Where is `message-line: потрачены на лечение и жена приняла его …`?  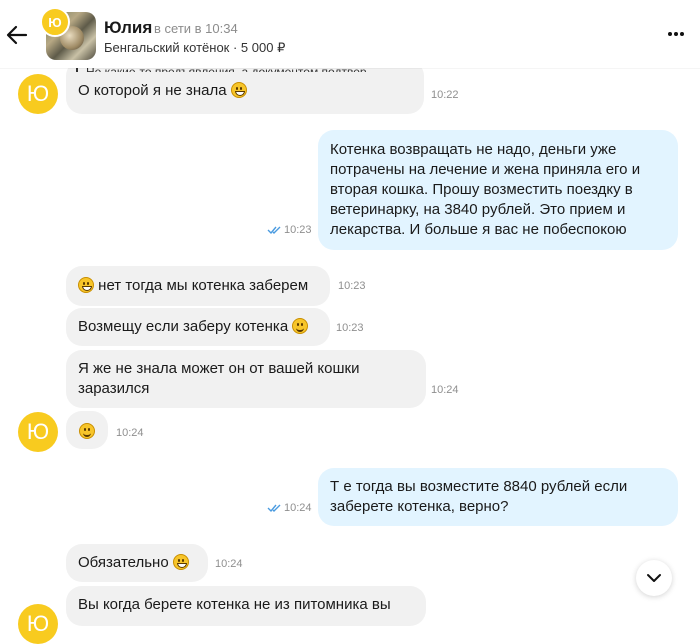
message-line: потрачены на лечение и жена приняла его … is located at coordinates (485, 169).